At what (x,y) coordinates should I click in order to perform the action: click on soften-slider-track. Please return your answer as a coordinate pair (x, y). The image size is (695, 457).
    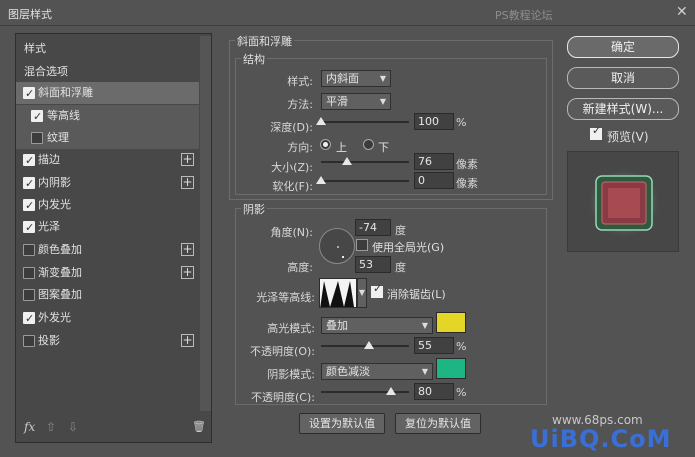
    Looking at the image, I should click on (365, 181).